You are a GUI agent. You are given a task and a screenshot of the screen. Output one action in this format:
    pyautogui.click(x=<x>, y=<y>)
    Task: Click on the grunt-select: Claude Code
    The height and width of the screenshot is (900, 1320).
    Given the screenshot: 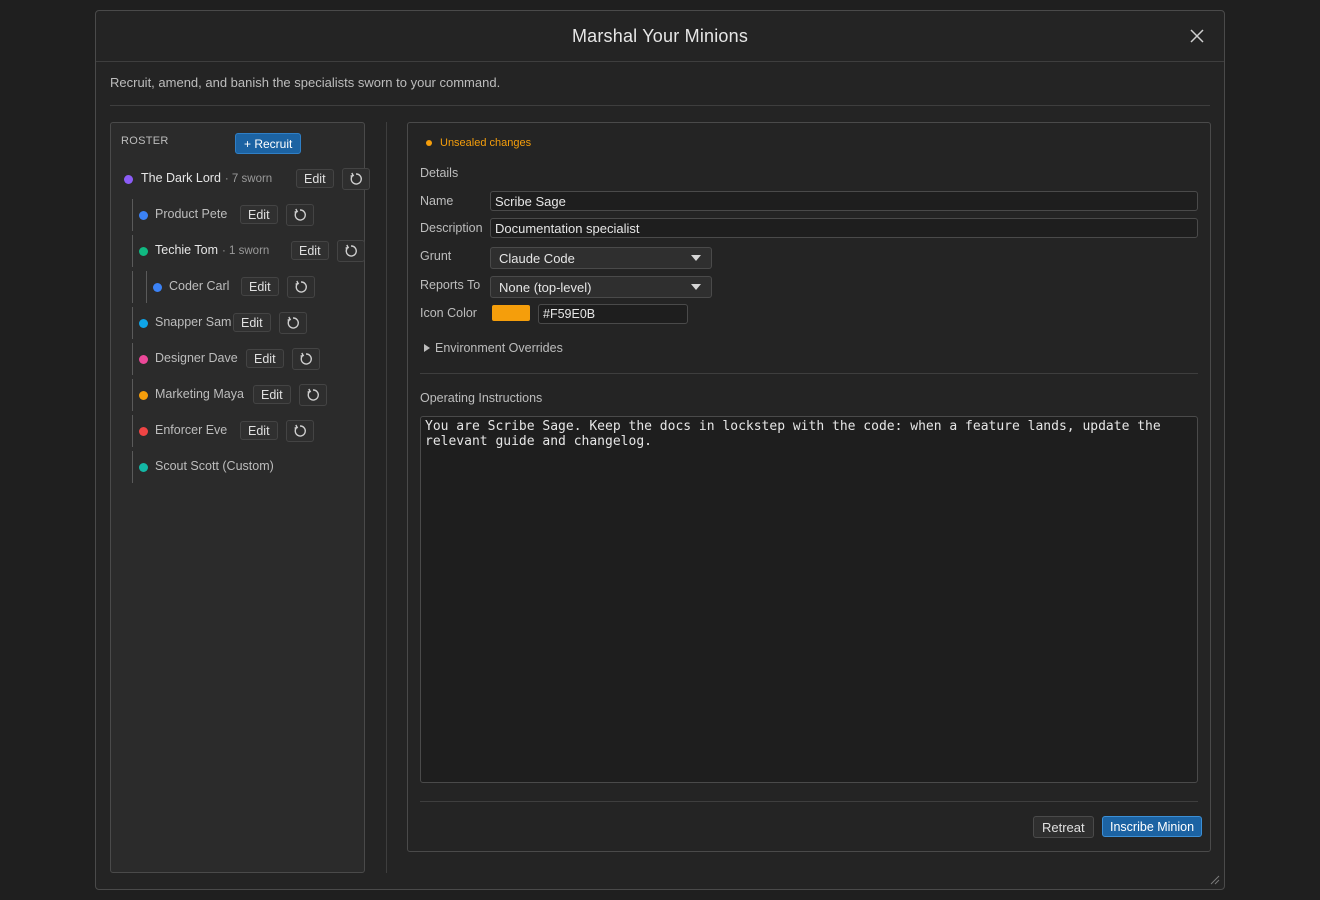 What is the action you would take?
    pyautogui.click(x=601, y=258)
    